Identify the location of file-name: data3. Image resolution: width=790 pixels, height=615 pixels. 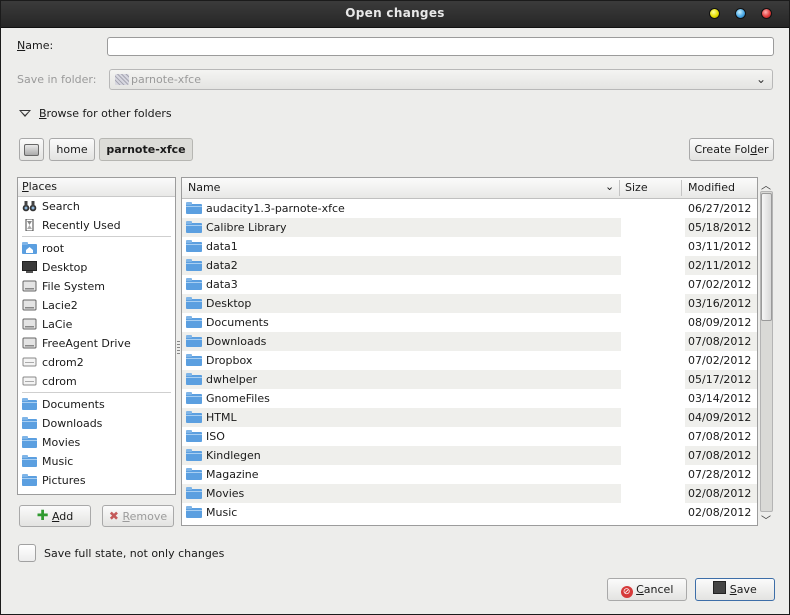
(222, 284).